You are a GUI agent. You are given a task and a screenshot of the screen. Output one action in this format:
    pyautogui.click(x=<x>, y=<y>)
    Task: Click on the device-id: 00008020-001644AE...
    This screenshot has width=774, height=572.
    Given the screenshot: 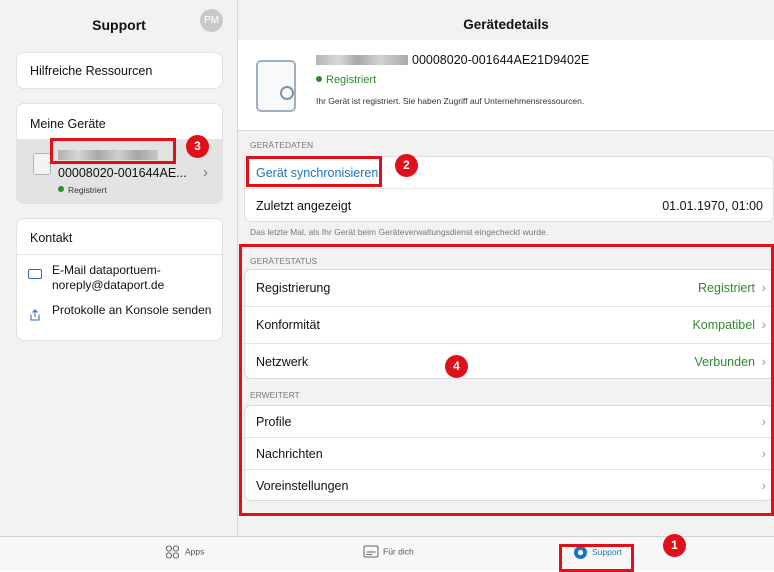 What is the action you would take?
    pyautogui.click(x=122, y=173)
    